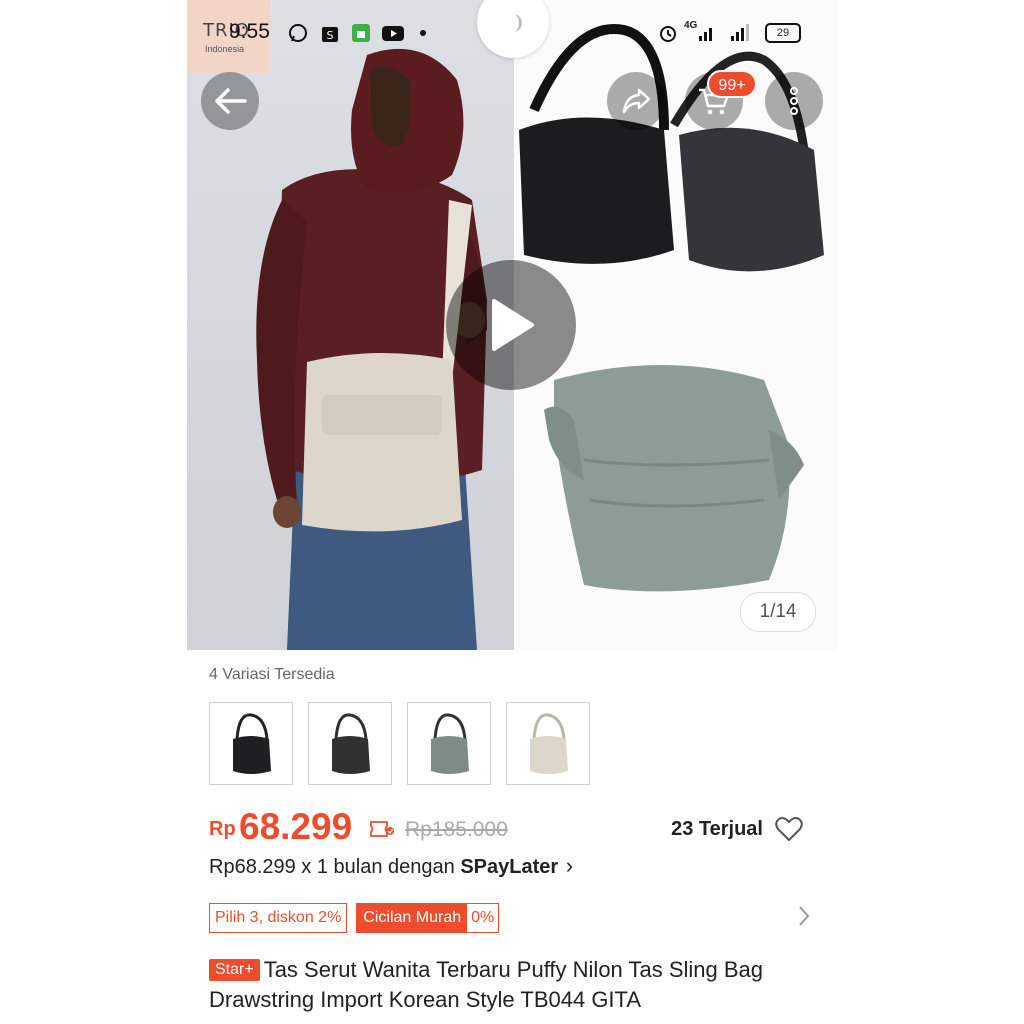  Describe the element at coordinates (514, 829) in the screenshot. I see `price-row: Rp 68.299 Rp185.000 23 Terjual` at that location.